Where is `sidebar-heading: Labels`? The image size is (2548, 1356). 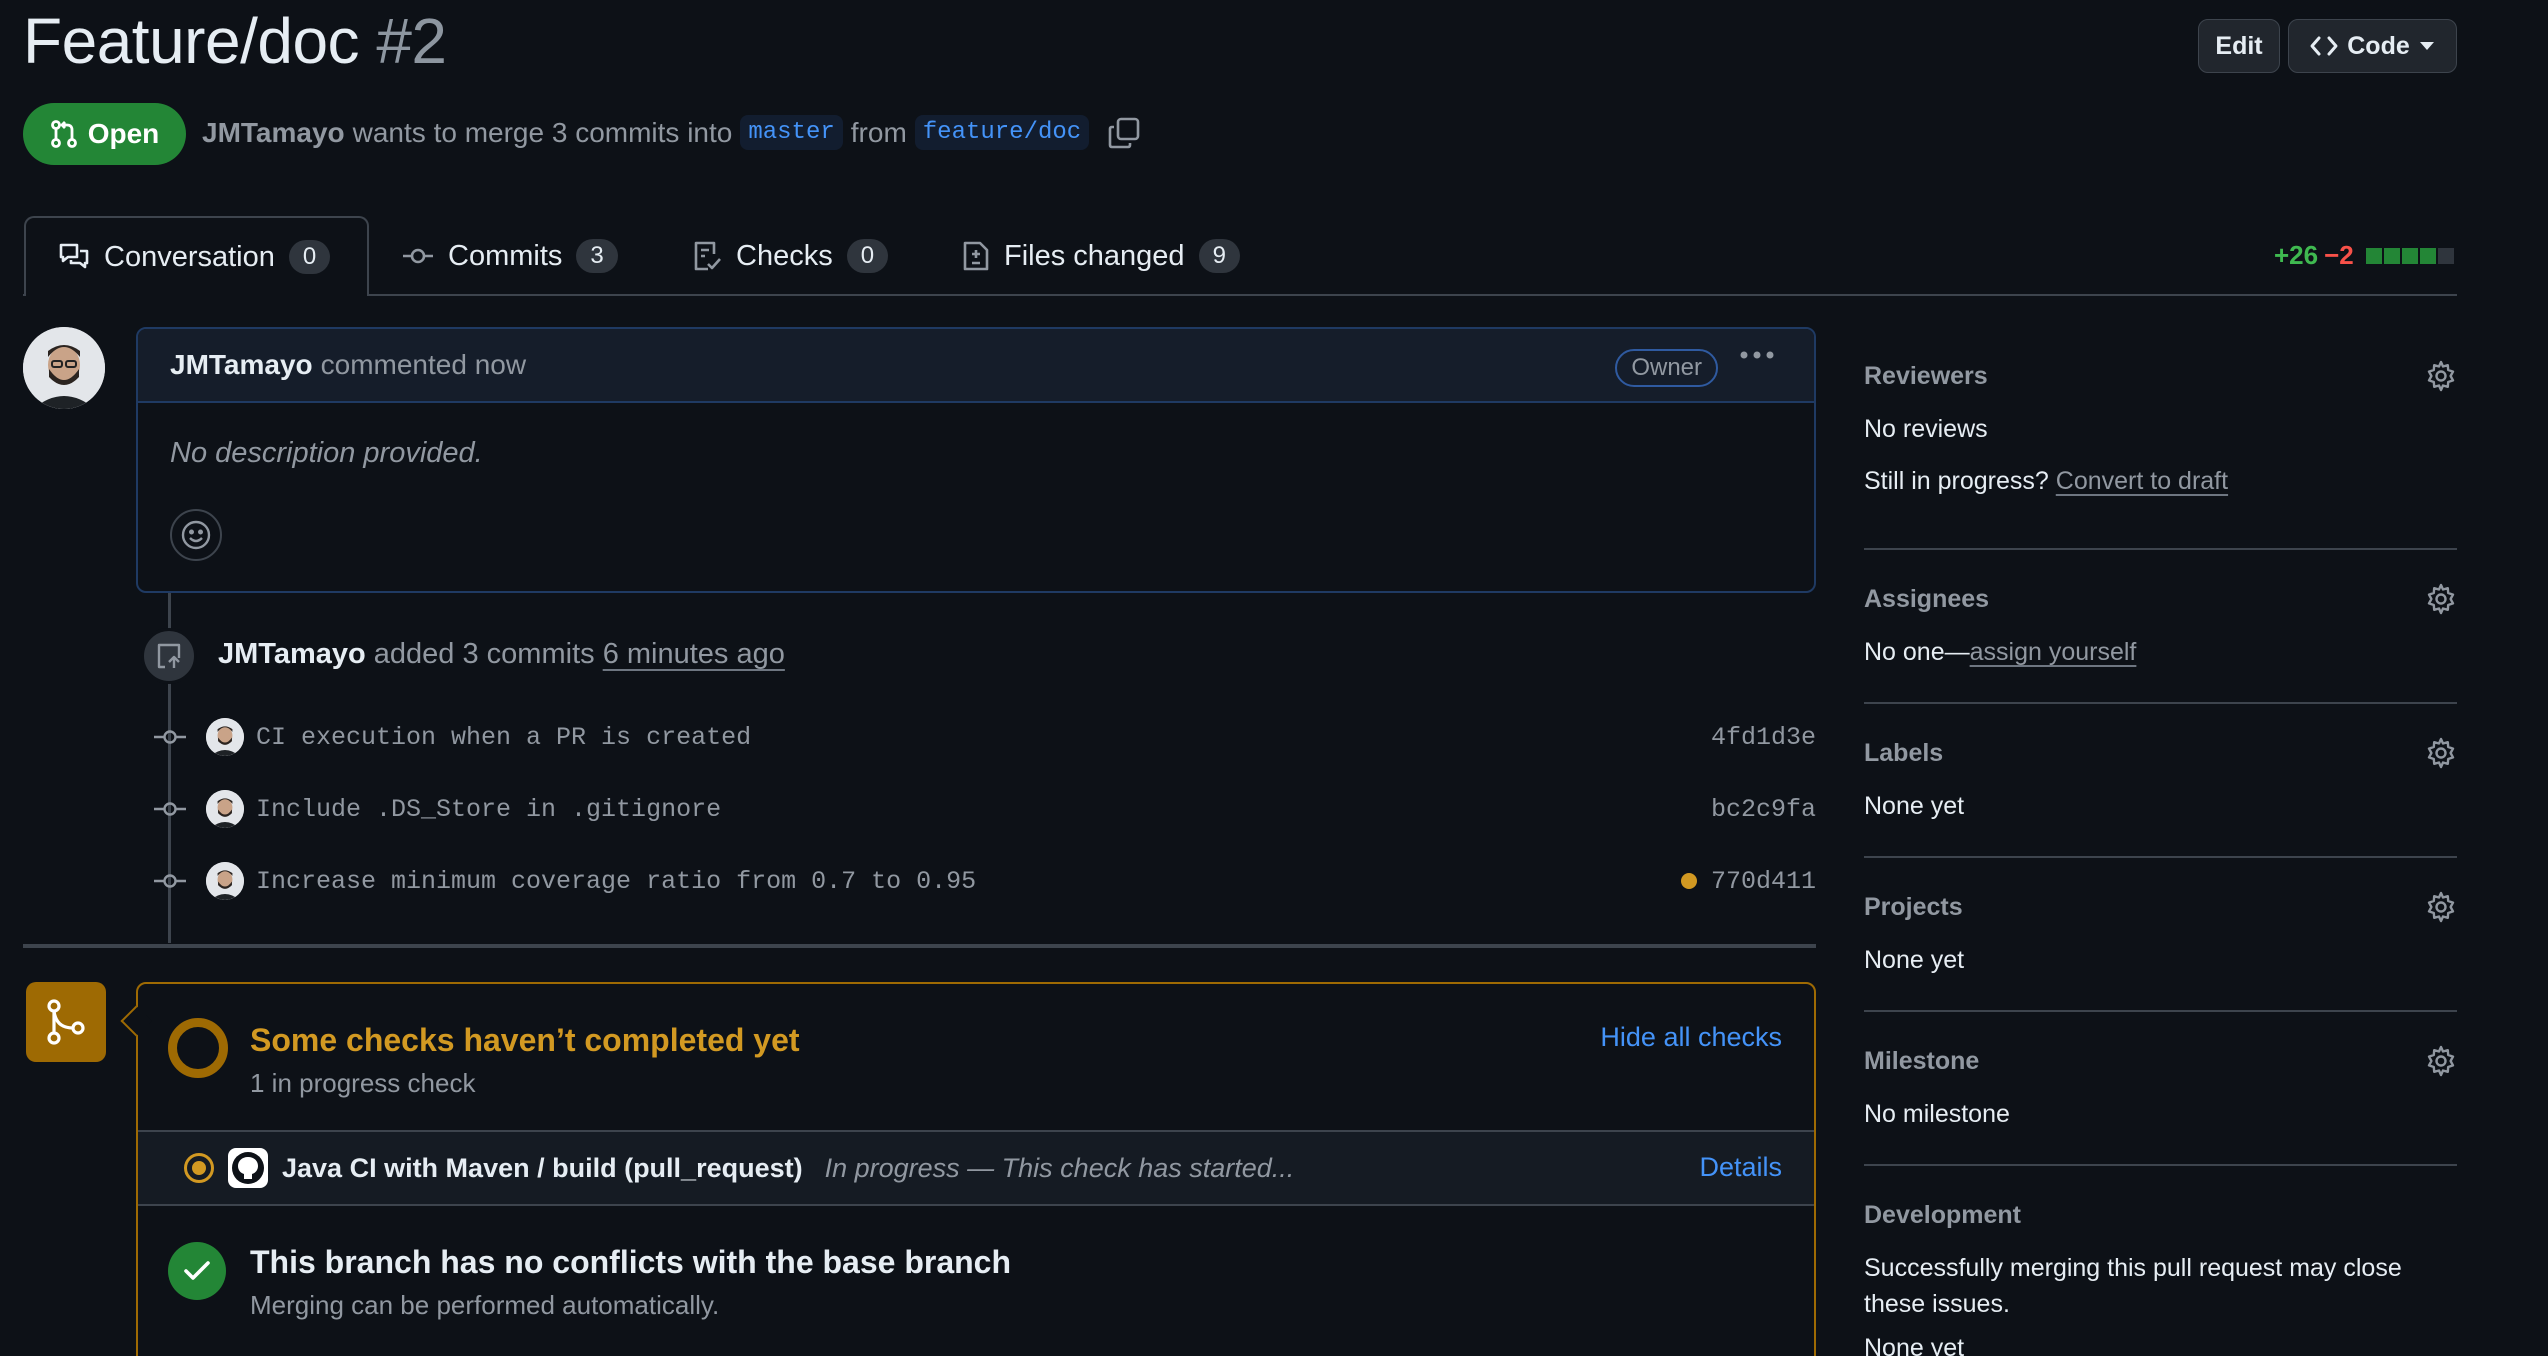
sidebar-heading: Labels is located at coordinates (2160, 753).